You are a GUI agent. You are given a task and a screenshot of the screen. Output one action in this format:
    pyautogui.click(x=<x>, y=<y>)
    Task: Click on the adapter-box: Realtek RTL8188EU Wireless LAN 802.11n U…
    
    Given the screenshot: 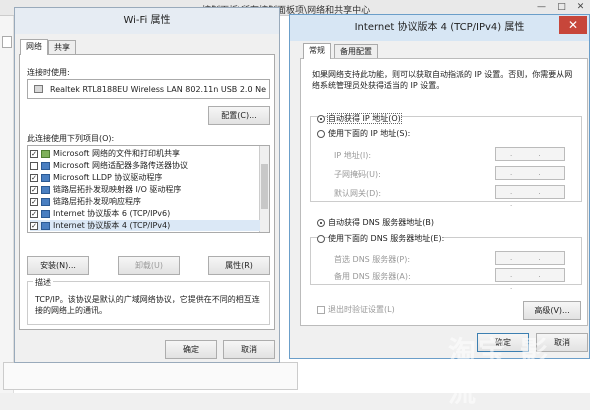 What is the action you would take?
    pyautogui.click(x=148, y=89)
    